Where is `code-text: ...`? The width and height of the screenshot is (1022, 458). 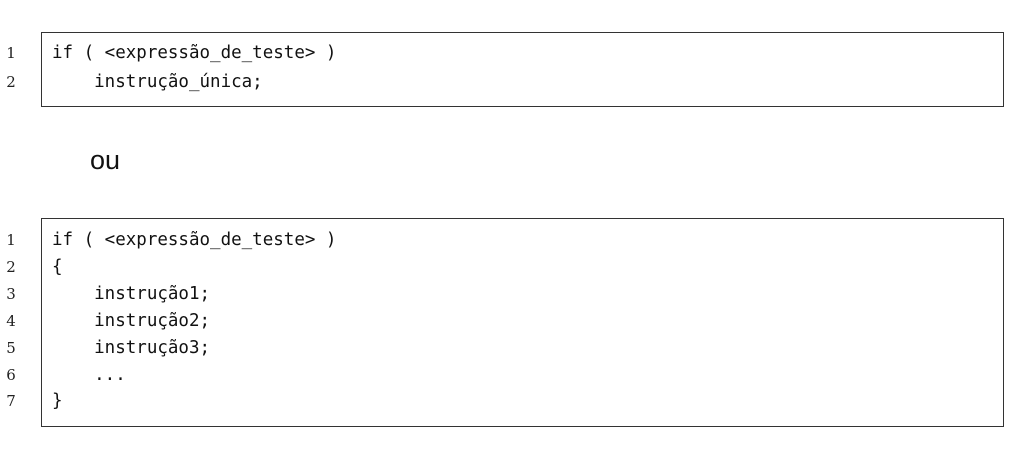 code-text: ... is located at coordinates (89, 375).